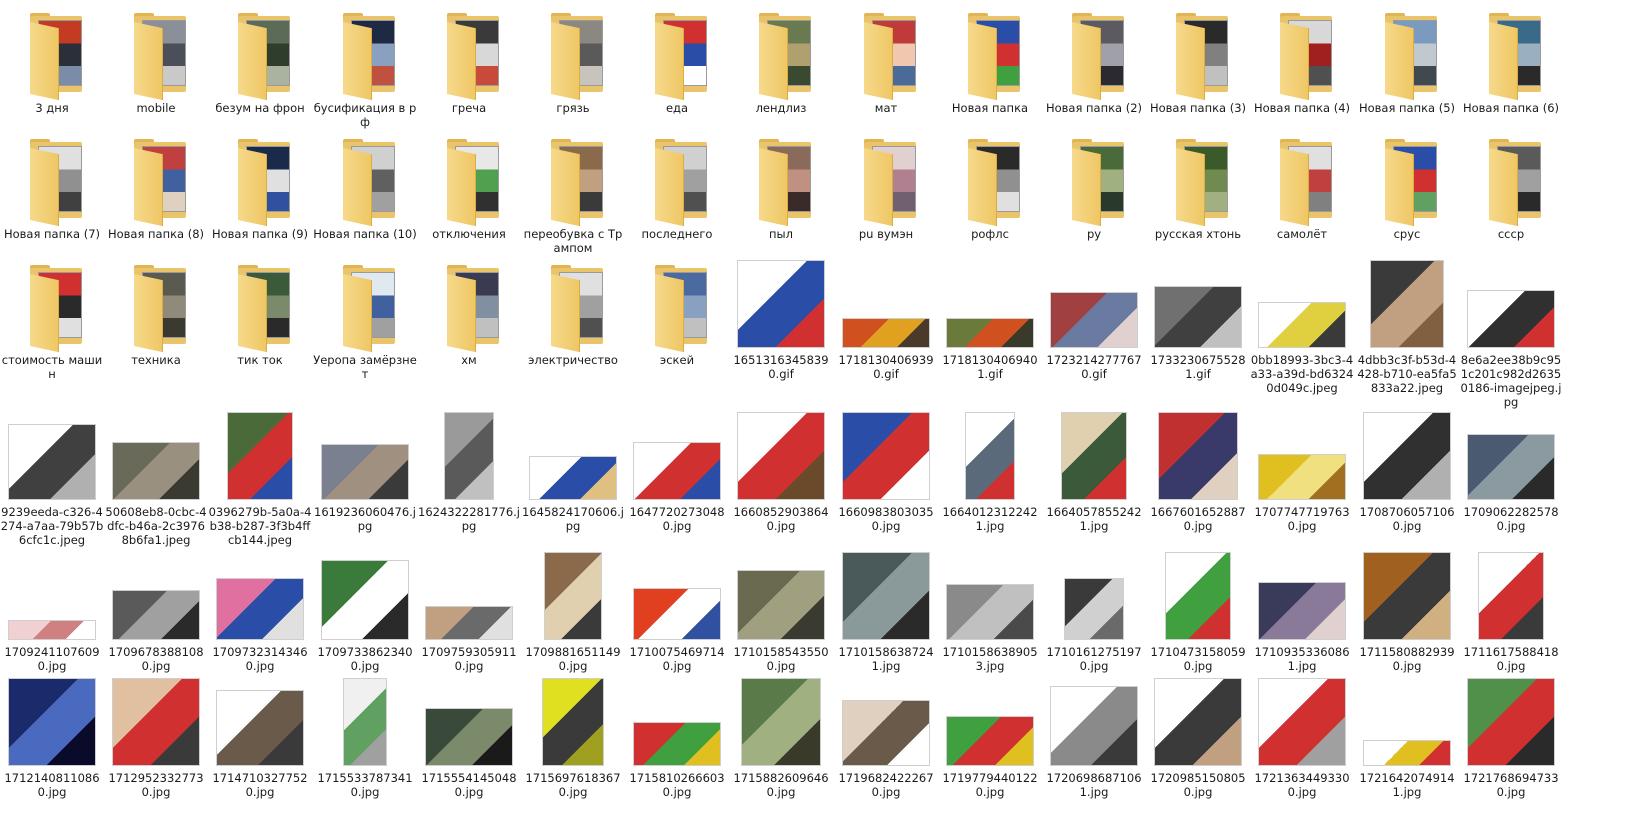  What do you see at coordinates (990, 318) in the screenshot?
I see `image-file-item: 17181304069401.gif` at bounding box center [990, 318].